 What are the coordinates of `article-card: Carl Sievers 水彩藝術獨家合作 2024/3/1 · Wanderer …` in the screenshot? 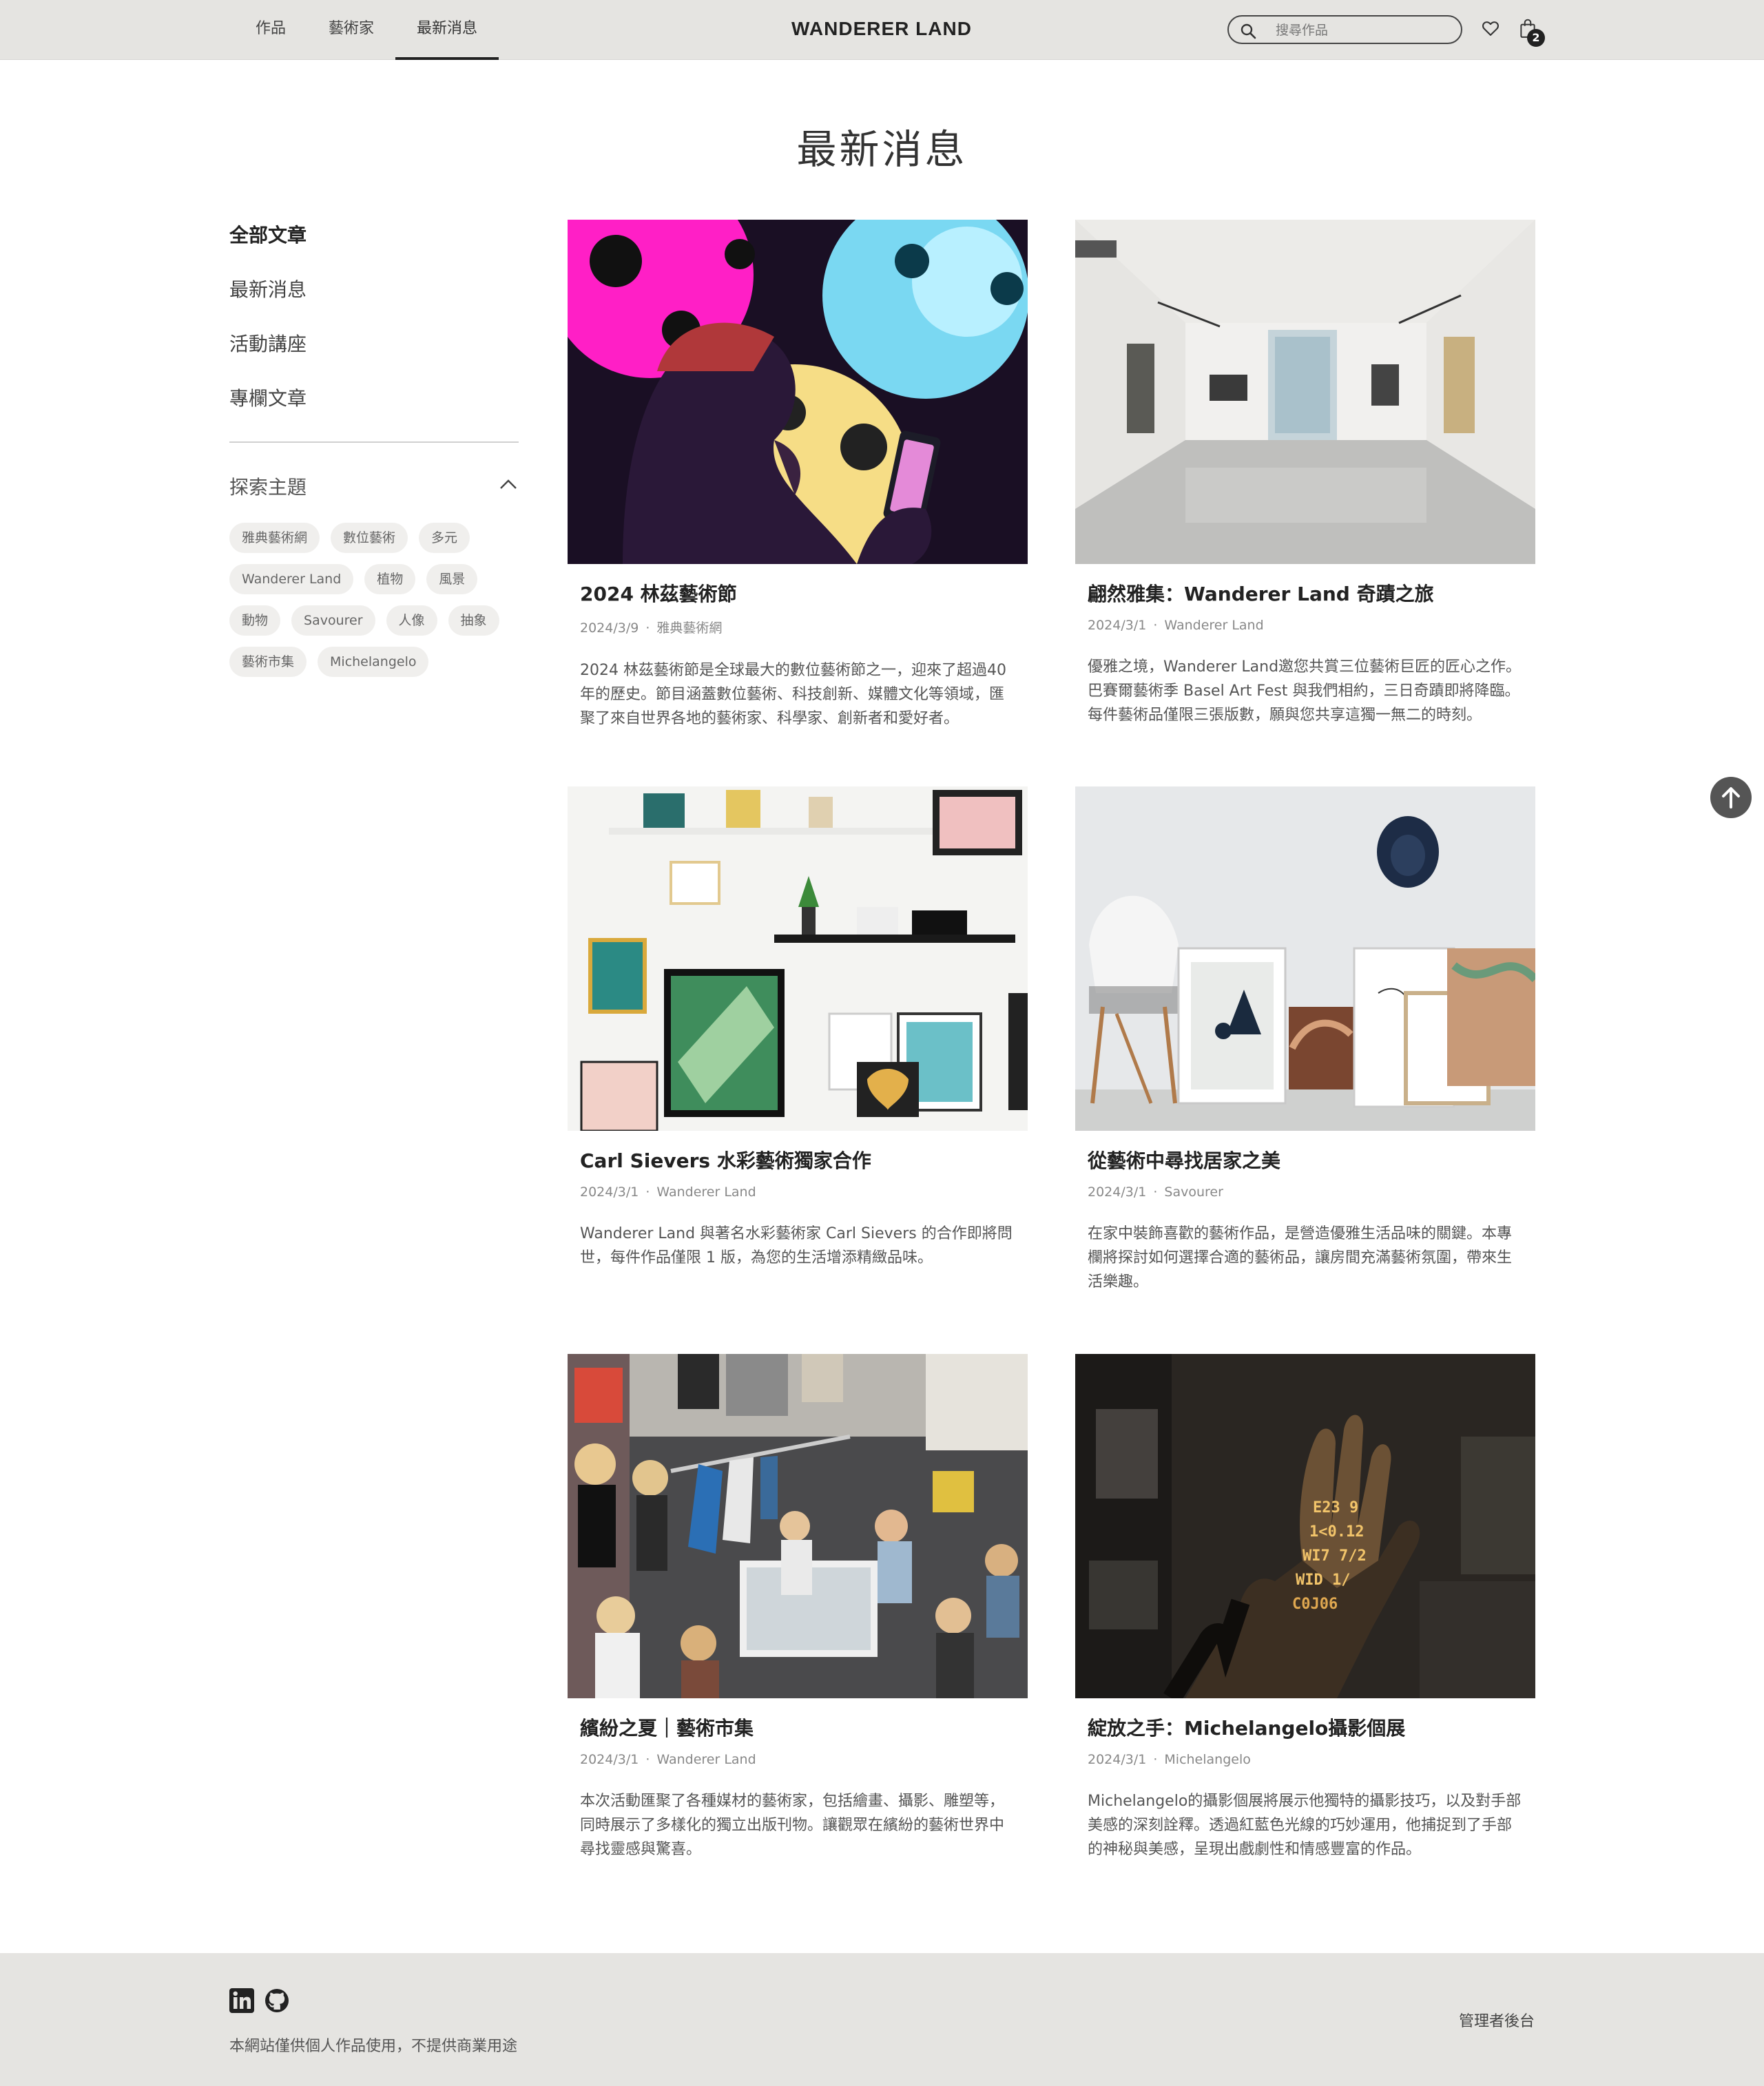 It's located at (798, 1040).